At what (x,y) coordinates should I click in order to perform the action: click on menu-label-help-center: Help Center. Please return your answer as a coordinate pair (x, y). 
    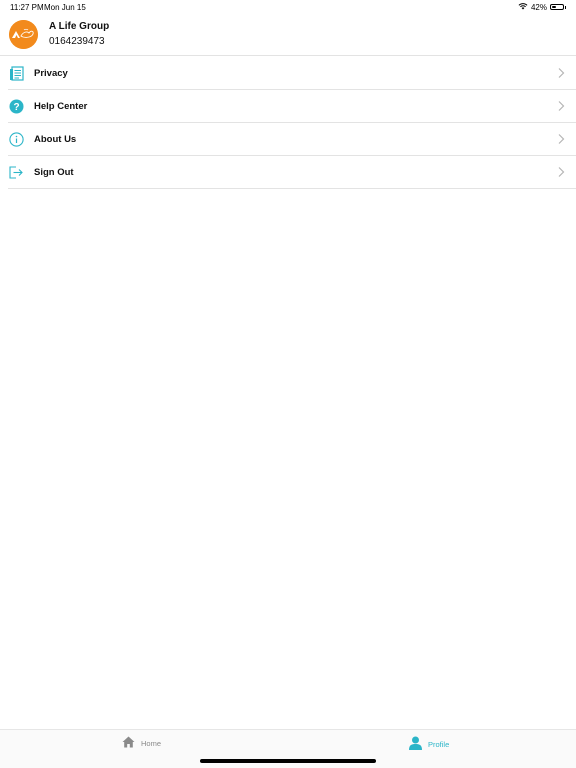
    Looking at the image, I should click on (61, 106).